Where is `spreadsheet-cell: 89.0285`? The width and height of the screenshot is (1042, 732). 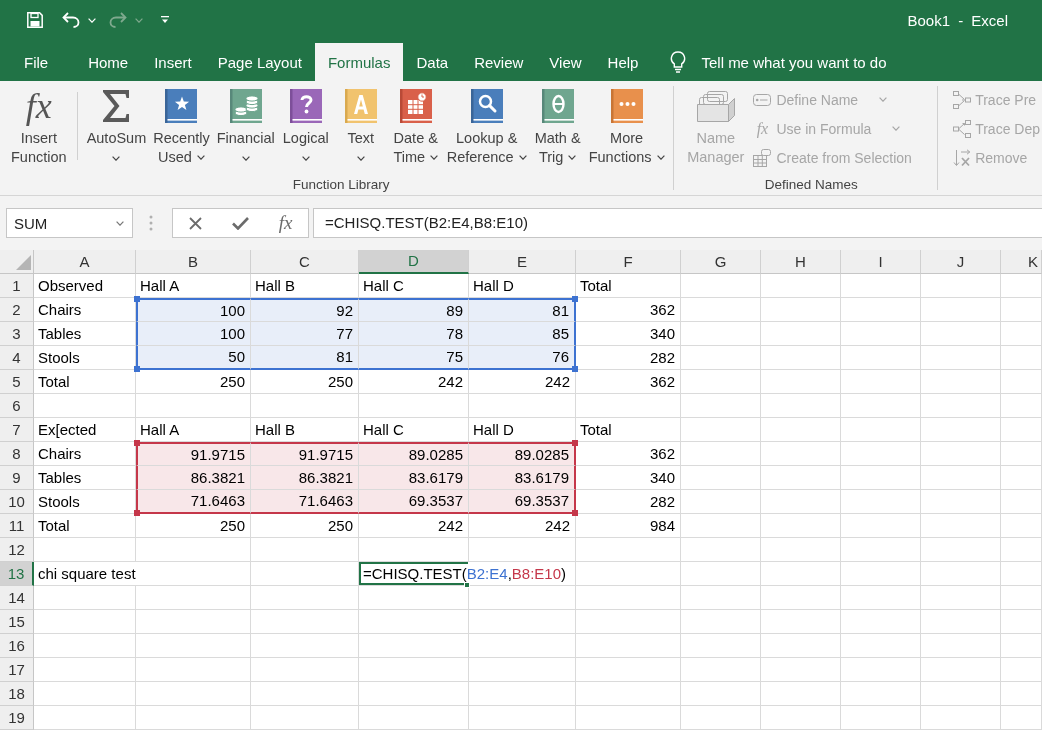
spreadsheet-cell: 89.0285 is located at coordinates (522, 454).